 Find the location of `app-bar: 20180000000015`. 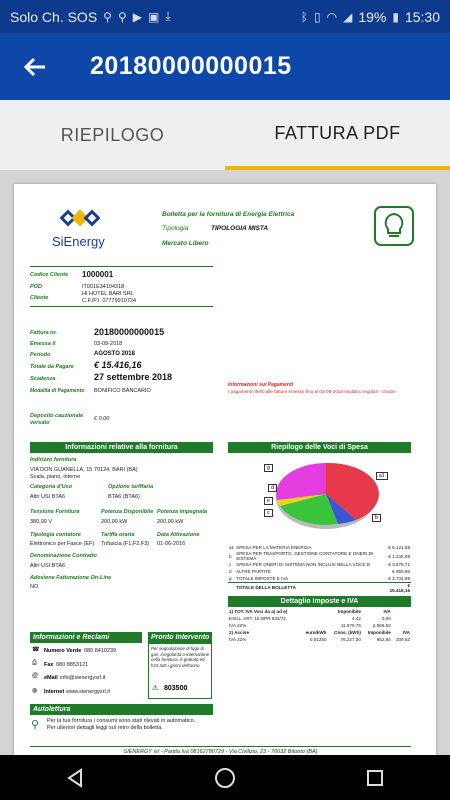

app-bar: 20180000000015 is located at coordinates (225, 66).